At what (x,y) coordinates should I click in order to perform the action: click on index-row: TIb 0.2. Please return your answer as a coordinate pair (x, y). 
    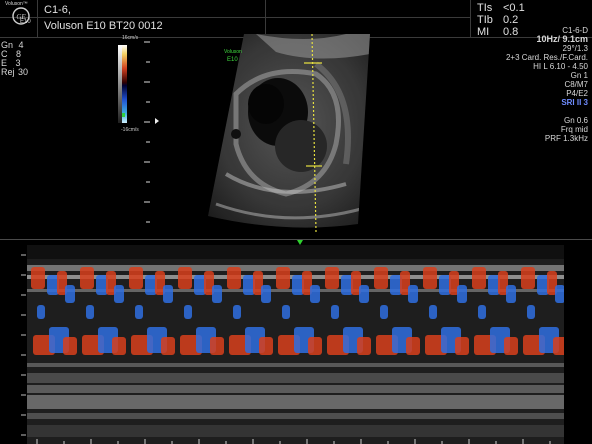
    Looking at the image, I should click on (505, 20).